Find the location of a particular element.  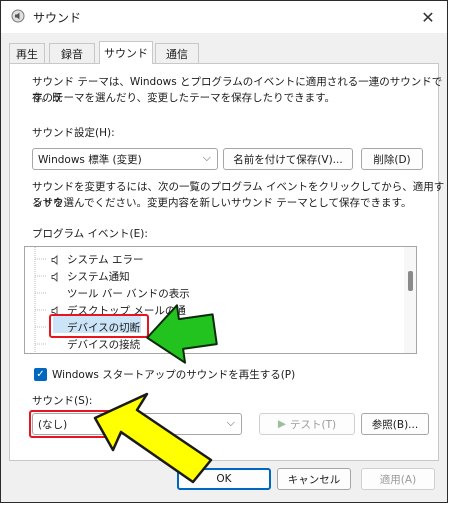

test-button: ▶ テスト(T) is located at coordinates (307, 424).